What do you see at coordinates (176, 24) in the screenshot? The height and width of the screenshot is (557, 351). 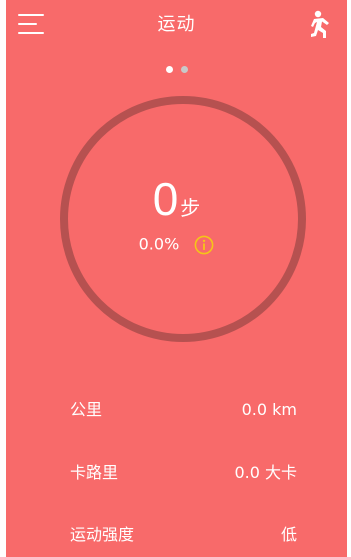 I see `page-title: 运动` at bounding box center [176, 24].